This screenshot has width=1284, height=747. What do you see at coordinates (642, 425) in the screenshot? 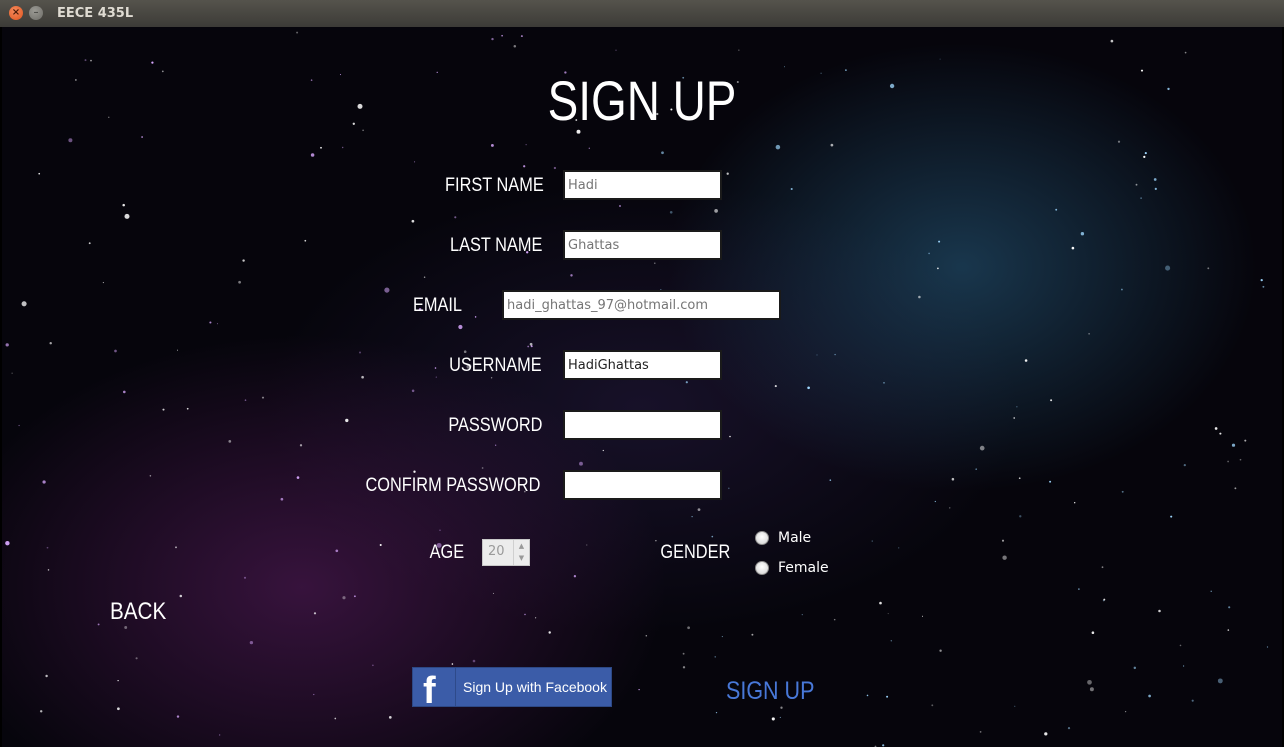
I see `password-input` at bounding box center [642, 425].